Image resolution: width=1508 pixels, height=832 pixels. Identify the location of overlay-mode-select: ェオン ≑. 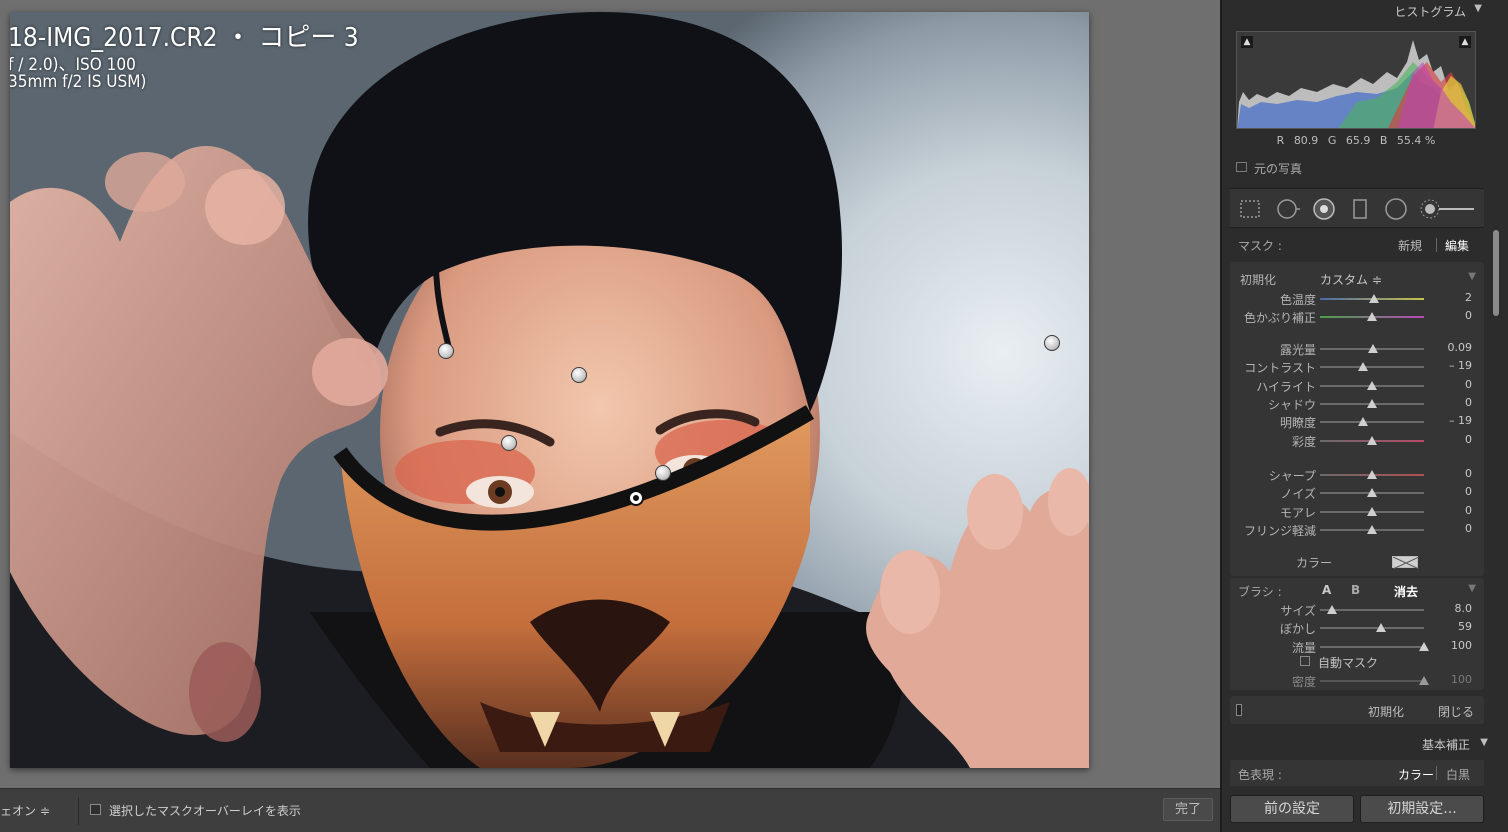
(25, 810).